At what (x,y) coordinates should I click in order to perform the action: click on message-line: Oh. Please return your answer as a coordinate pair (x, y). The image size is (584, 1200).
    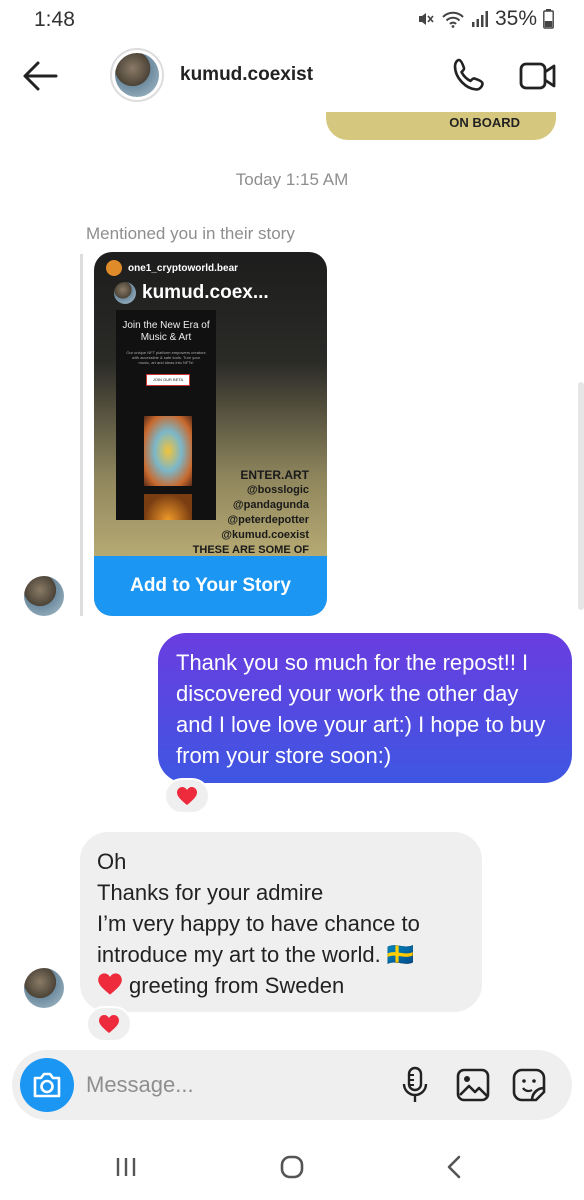
    Looking at the image, I should click on (112, 861).